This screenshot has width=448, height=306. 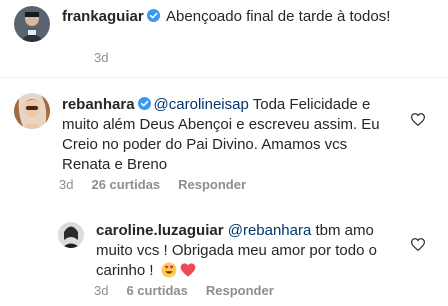 What do you see at coordinates (101, 57) in the screenshot?
I see `caption-time: 3d` at bounding box center [101, 57].